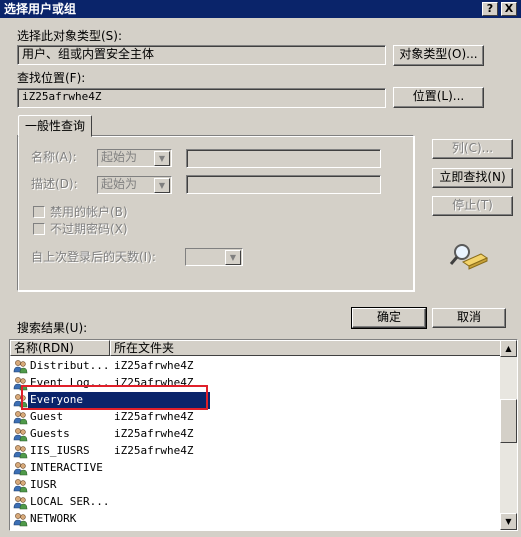 Image resolution: width=521 pixels, height=537 pixels. What do you see at coordinates (119, 184) in the screenshot?
I see `description-mode-value: 起始为` at bounding box center [119, 184].